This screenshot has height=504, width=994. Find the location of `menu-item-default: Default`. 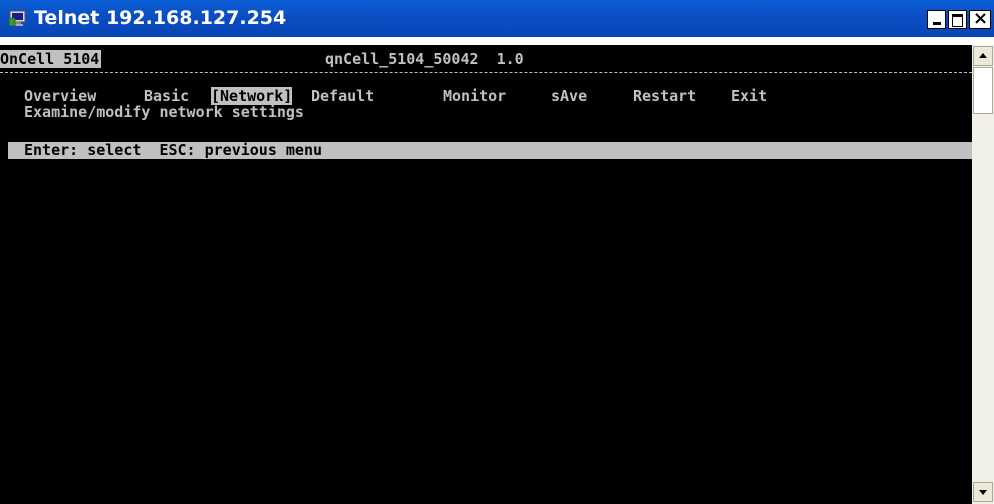

menu-item-default: Default is located at coordinates (342, 96).